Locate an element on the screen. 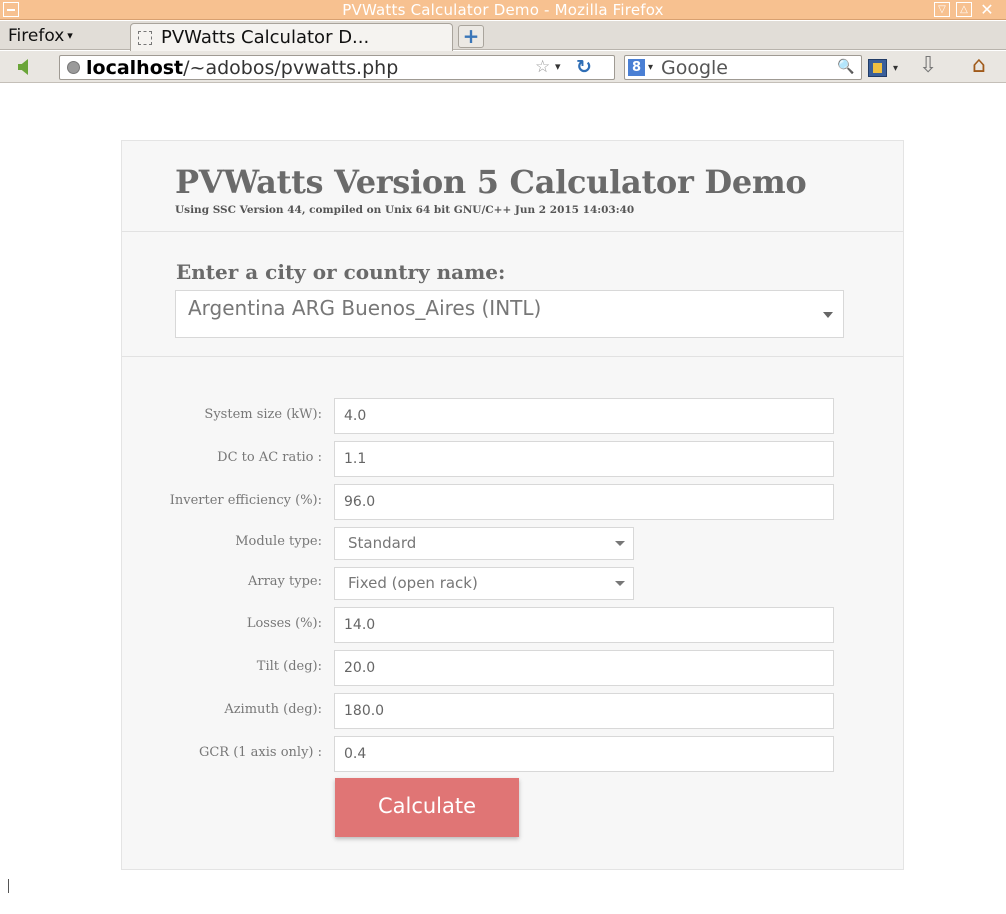 The height and width of the screenshot is (914, 1006). new-tab-button: + is located at coordinates (471, 36).